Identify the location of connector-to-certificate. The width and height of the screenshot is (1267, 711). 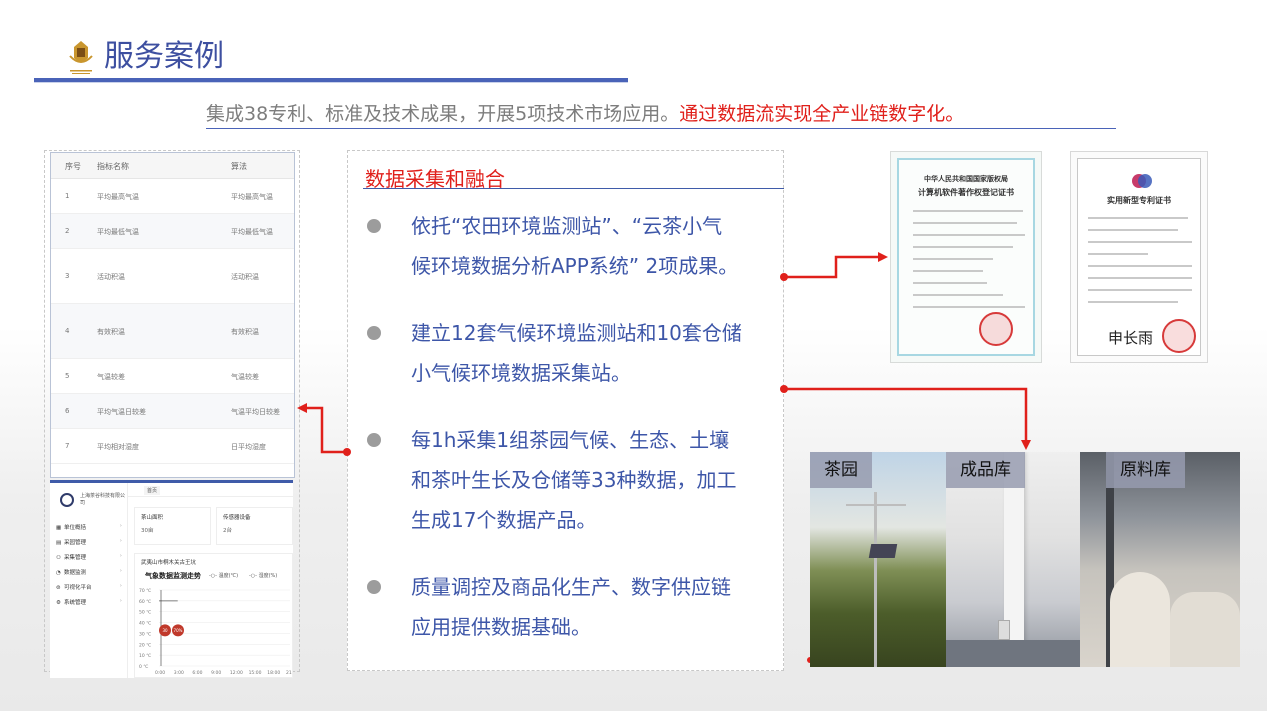
(834, 266).